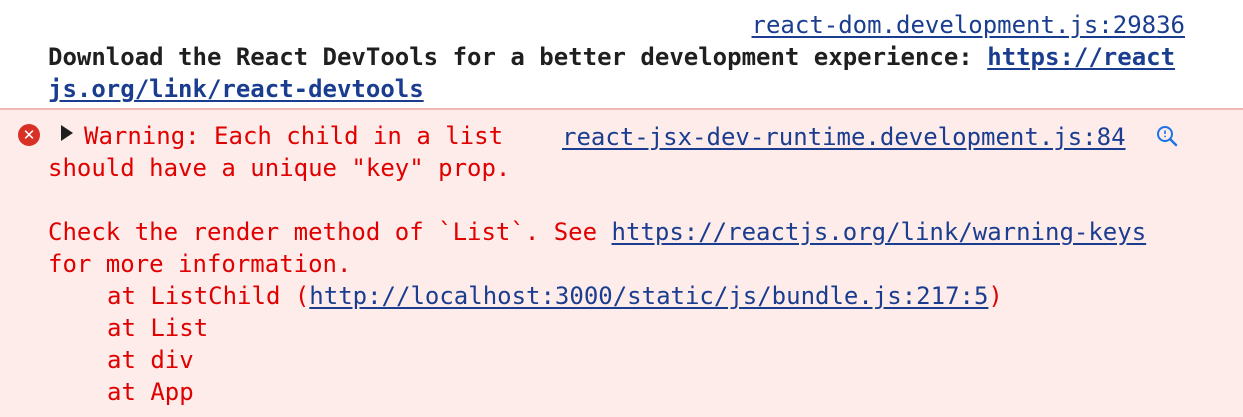 The image size is (1243, 417). Describe the element at coordinates (638, 392) in the screenshot. I see `stack-frame: at App` at that location.